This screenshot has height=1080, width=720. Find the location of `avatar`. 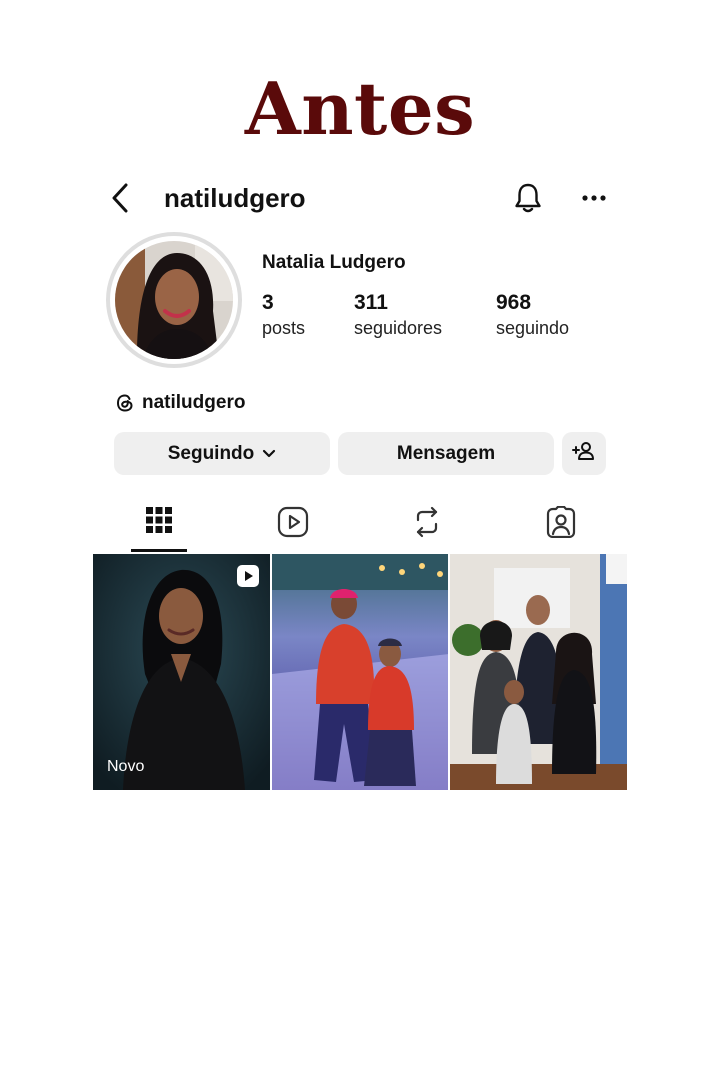

avatar is located at coordinates (174, 300).